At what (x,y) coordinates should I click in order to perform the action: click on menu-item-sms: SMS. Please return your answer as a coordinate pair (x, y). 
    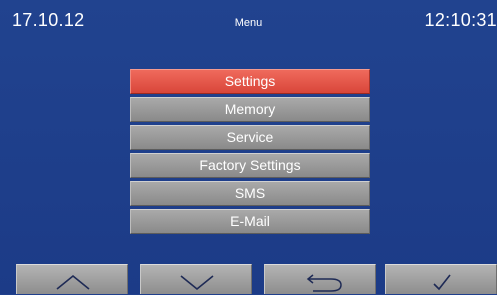
    Looking at the image, I should click on (250, 193).